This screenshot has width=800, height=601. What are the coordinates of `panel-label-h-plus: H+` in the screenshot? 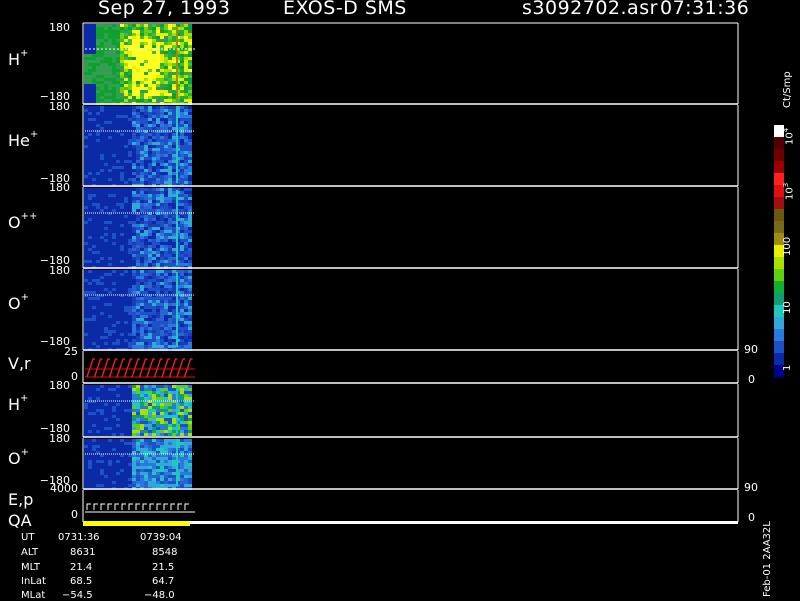 It's located at (18, 58).